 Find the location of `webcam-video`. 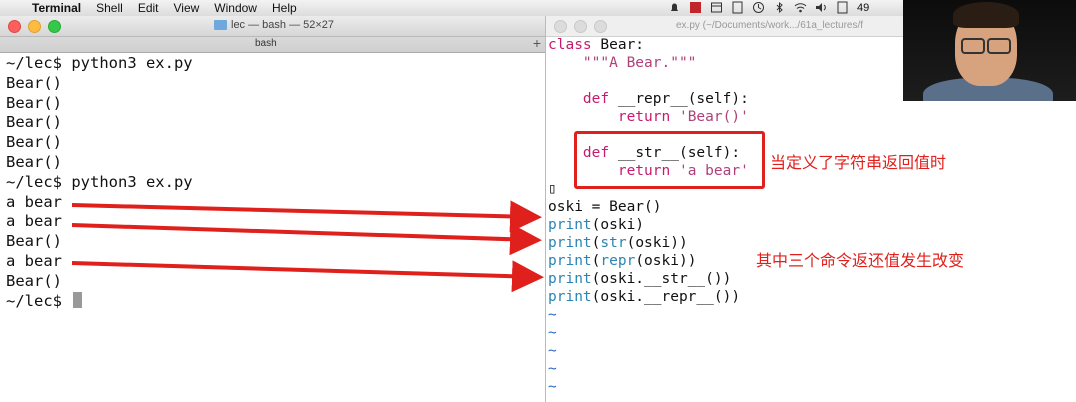

webcam-video is located at coordinates (989, 50).